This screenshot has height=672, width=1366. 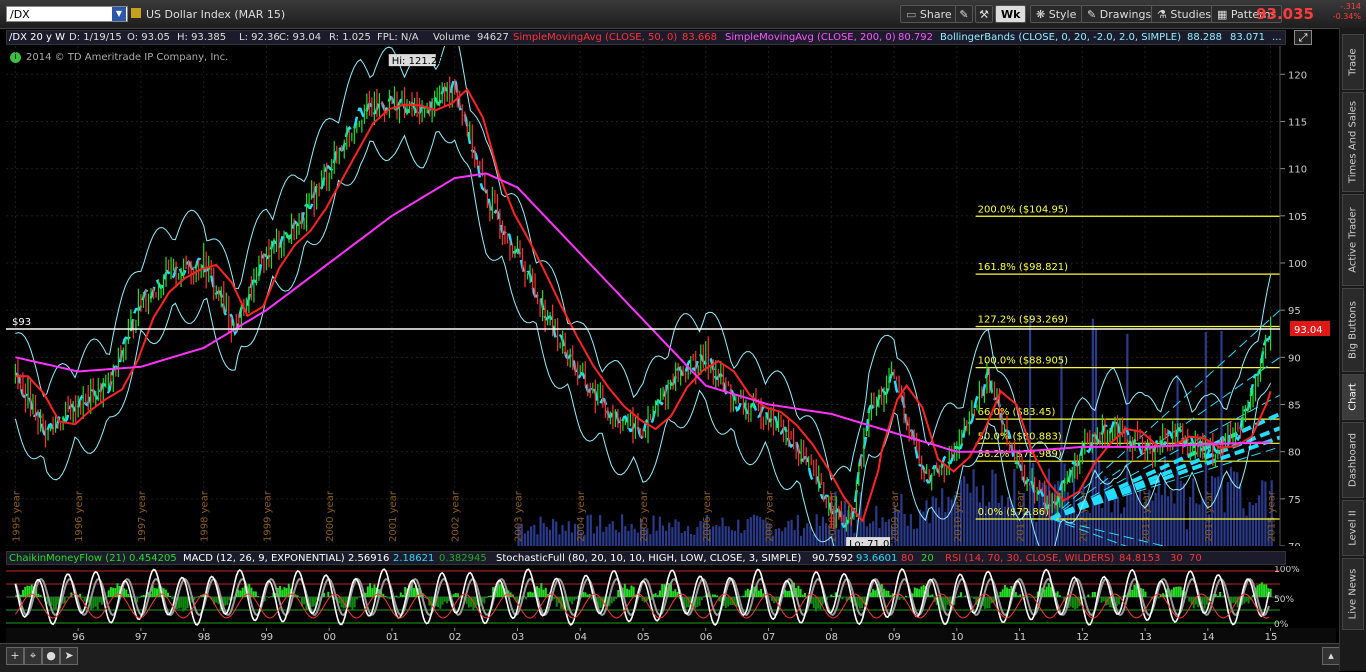 What do you see at coordinates (67, 14) in the screenshot?
I see `symbol-input: /DX` at bounding box center [67, 14].